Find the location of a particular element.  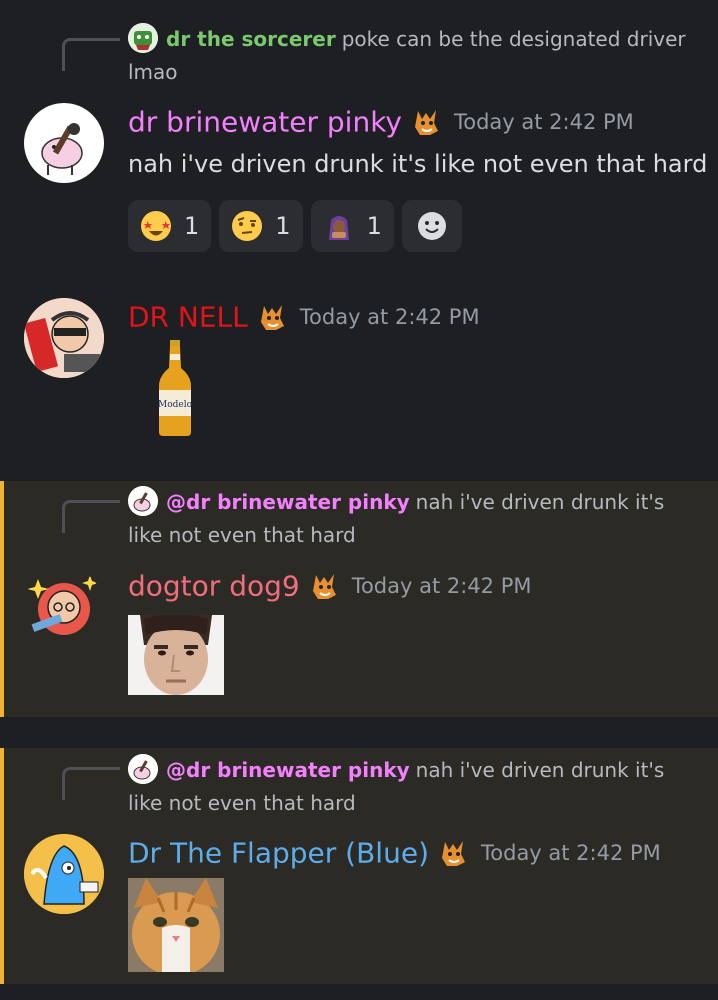

cat-photo-image is located at coordinates (176, 925).